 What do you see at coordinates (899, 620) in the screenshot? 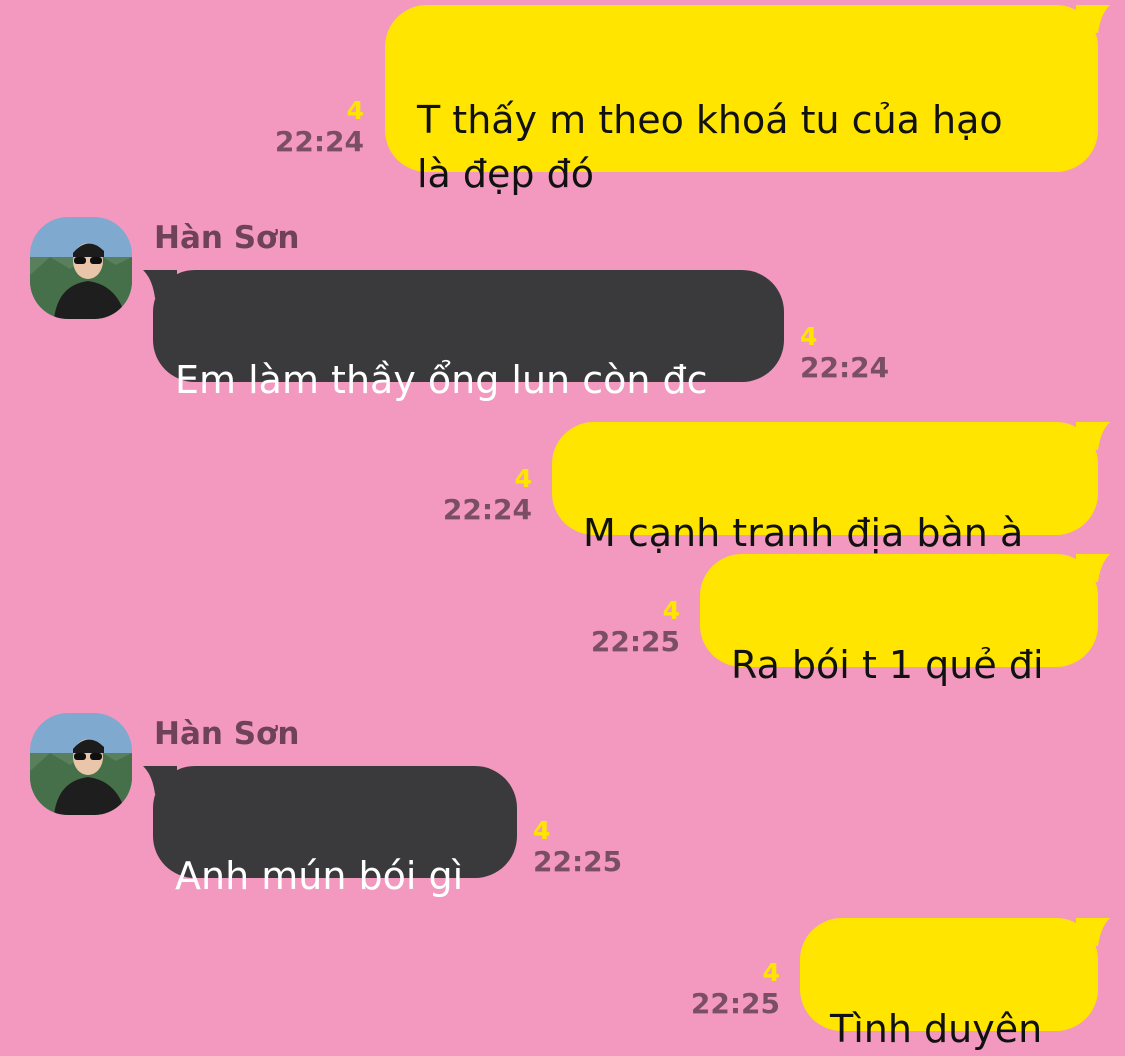
I see `outgoing-message-bubble: Ra bói t 1 quẻ đi` at bounding box center [899, 620].